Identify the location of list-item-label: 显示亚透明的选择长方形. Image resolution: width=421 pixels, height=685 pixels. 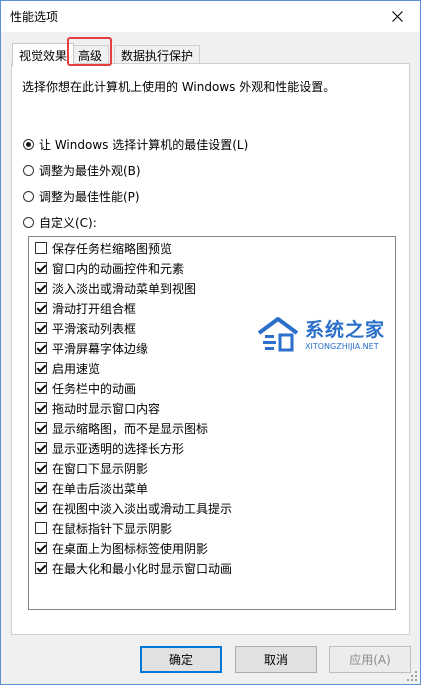
(118, 448).